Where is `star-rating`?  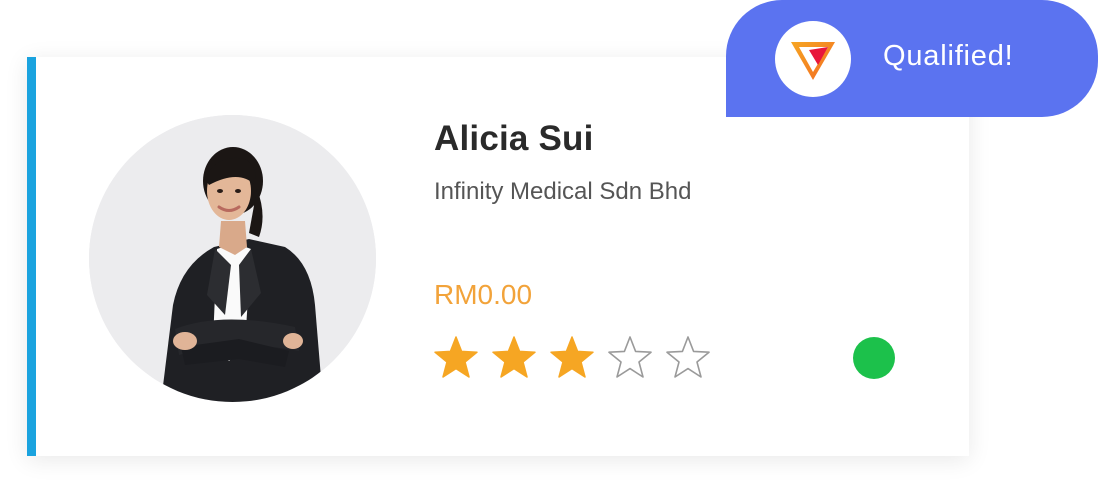 star-rating is located at coordinates (577, 358).